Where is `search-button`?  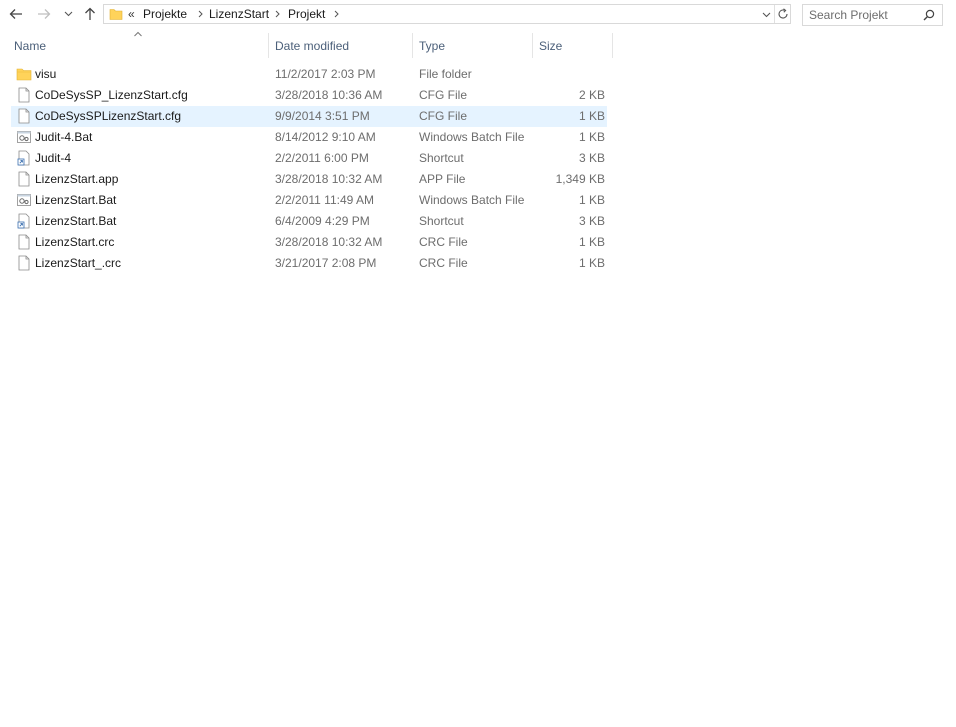 search-button is located at coordinates (929, 15).